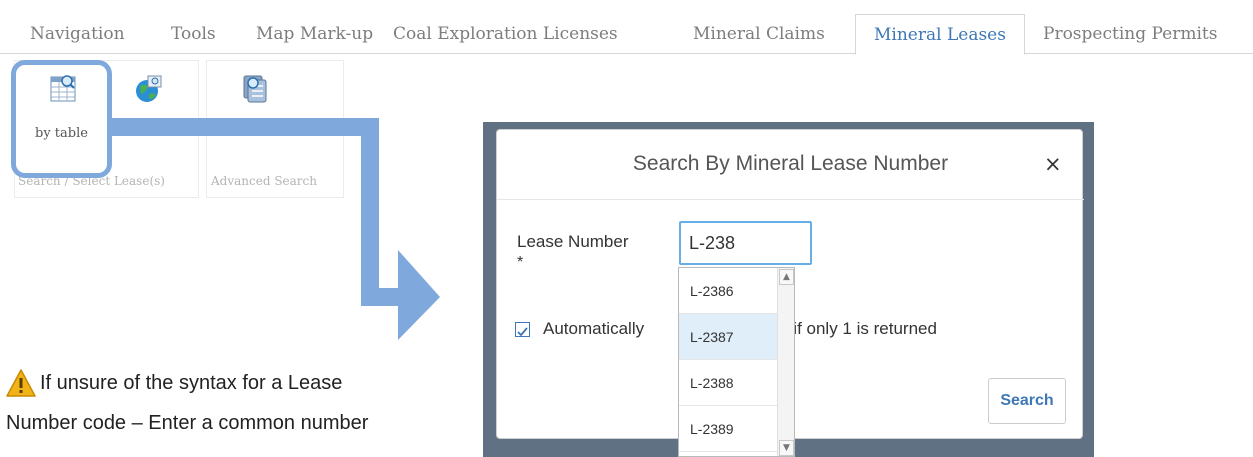 Image resolution: width=1253 pixels, height=457 pixels. Describe the element at coordinates (187, 423) in the screenshot. I see `syntax-note-line-2: Number code – Enter a common number` at that location.